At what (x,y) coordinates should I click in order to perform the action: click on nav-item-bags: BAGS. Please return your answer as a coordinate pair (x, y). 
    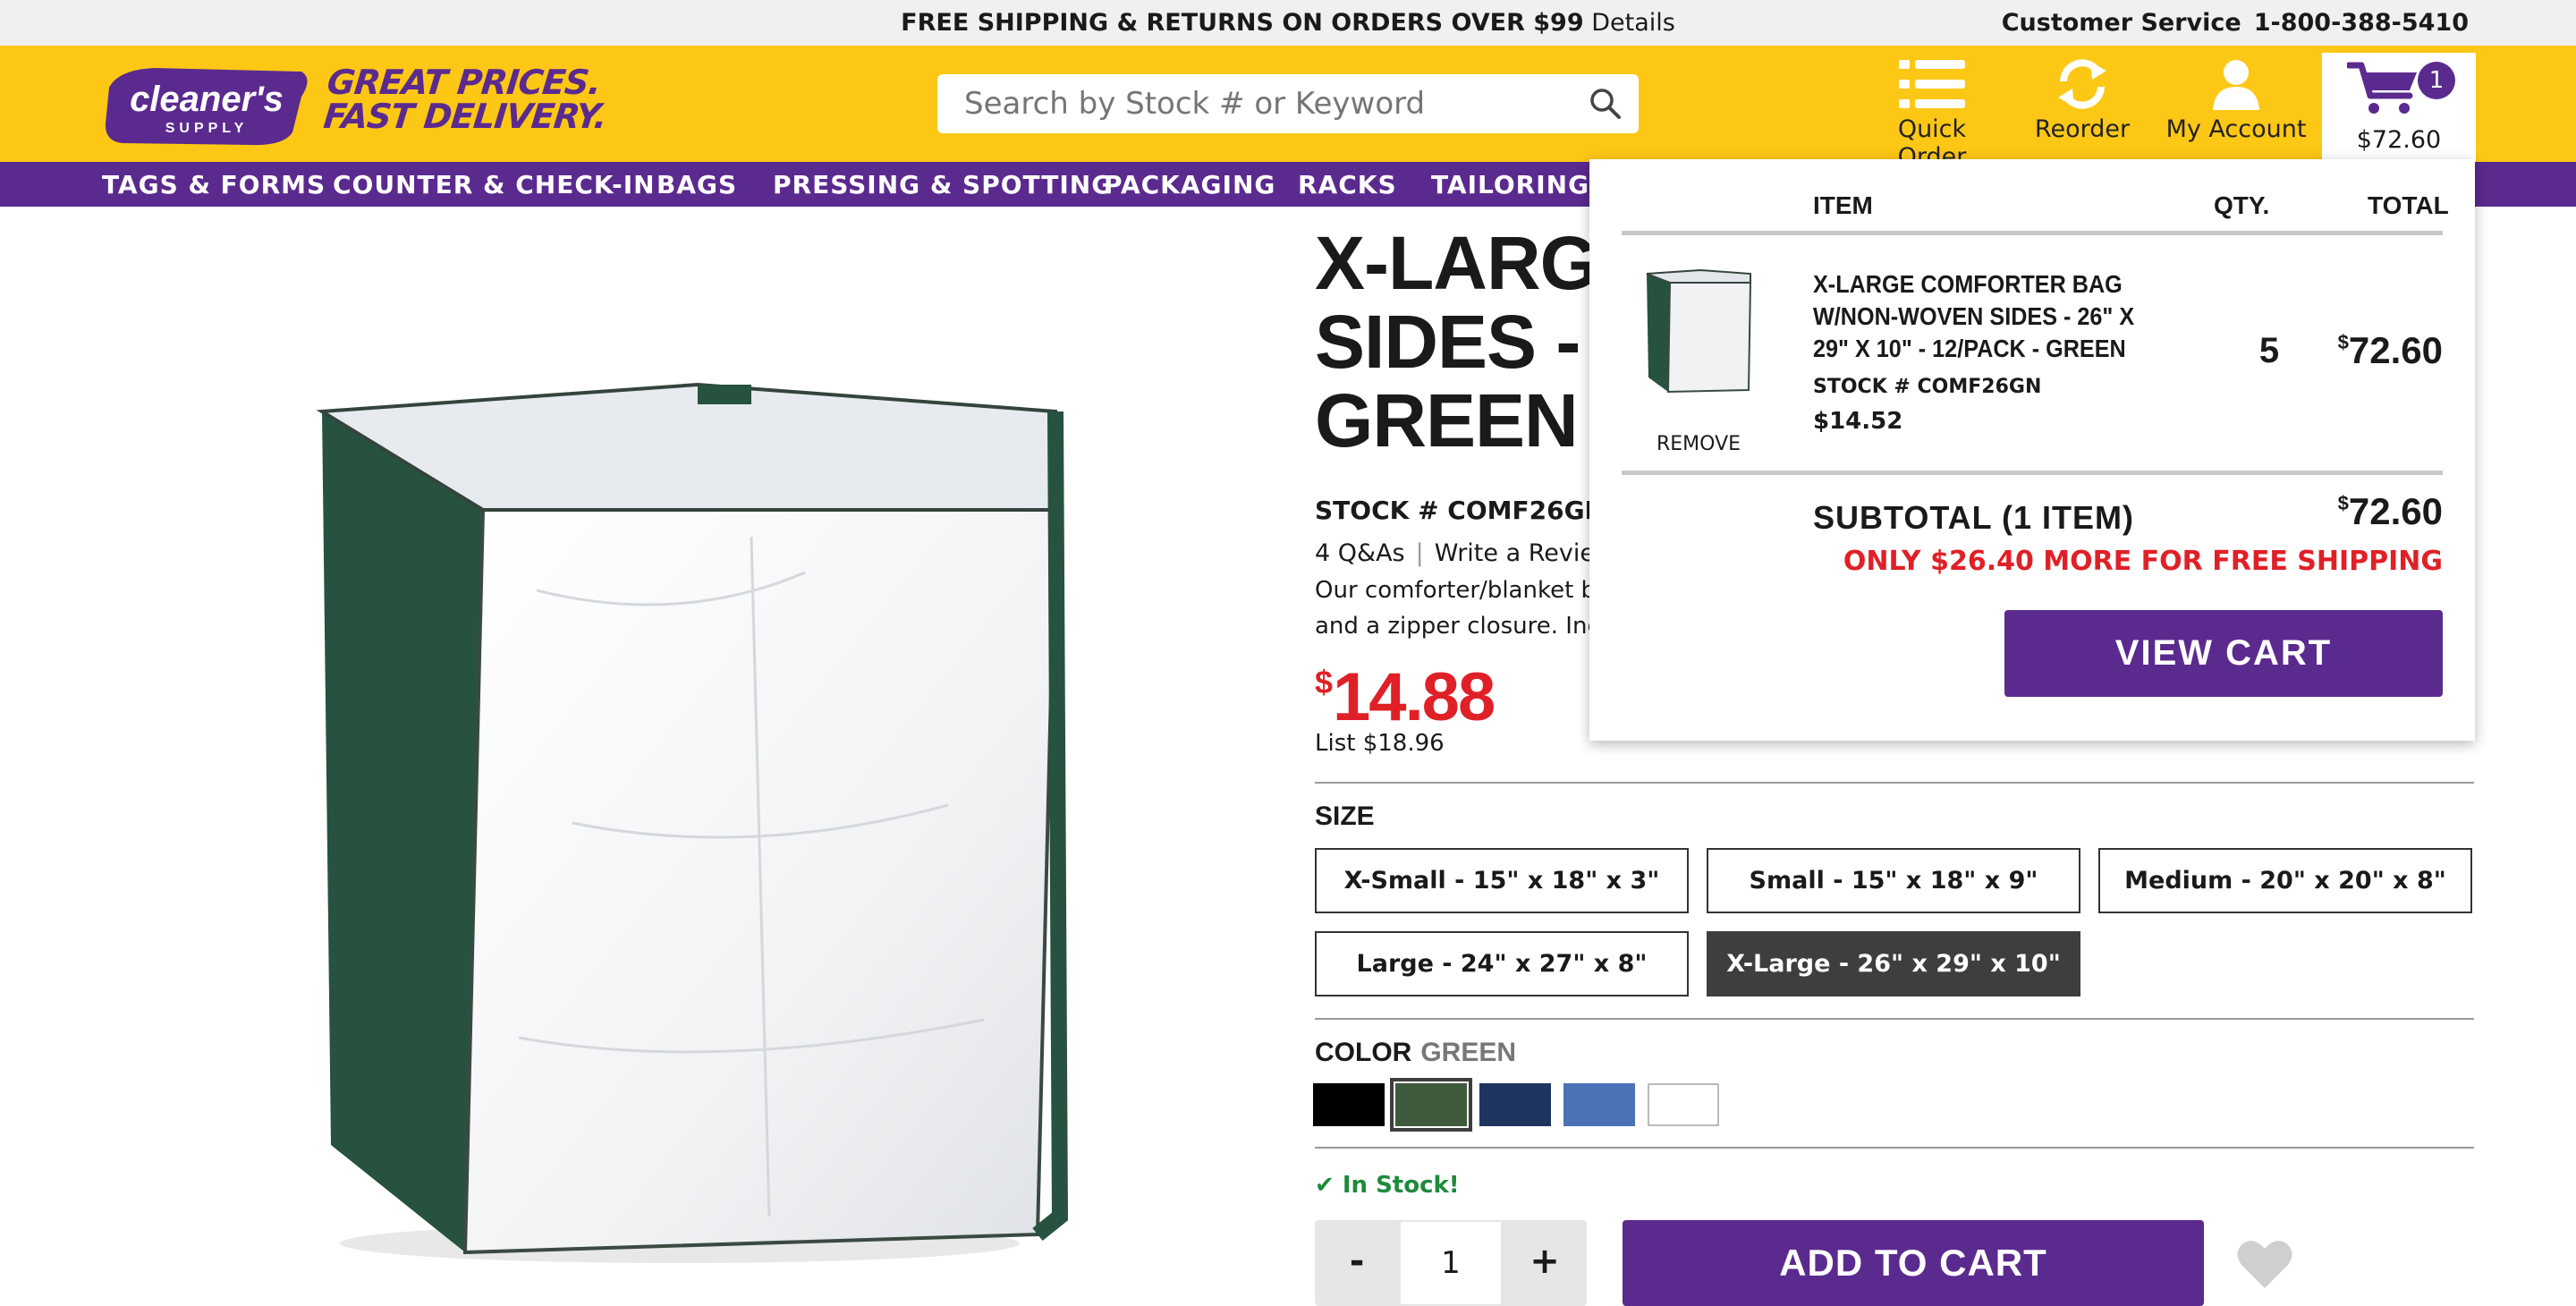
    Looking at the image, I should click on (697, 185).